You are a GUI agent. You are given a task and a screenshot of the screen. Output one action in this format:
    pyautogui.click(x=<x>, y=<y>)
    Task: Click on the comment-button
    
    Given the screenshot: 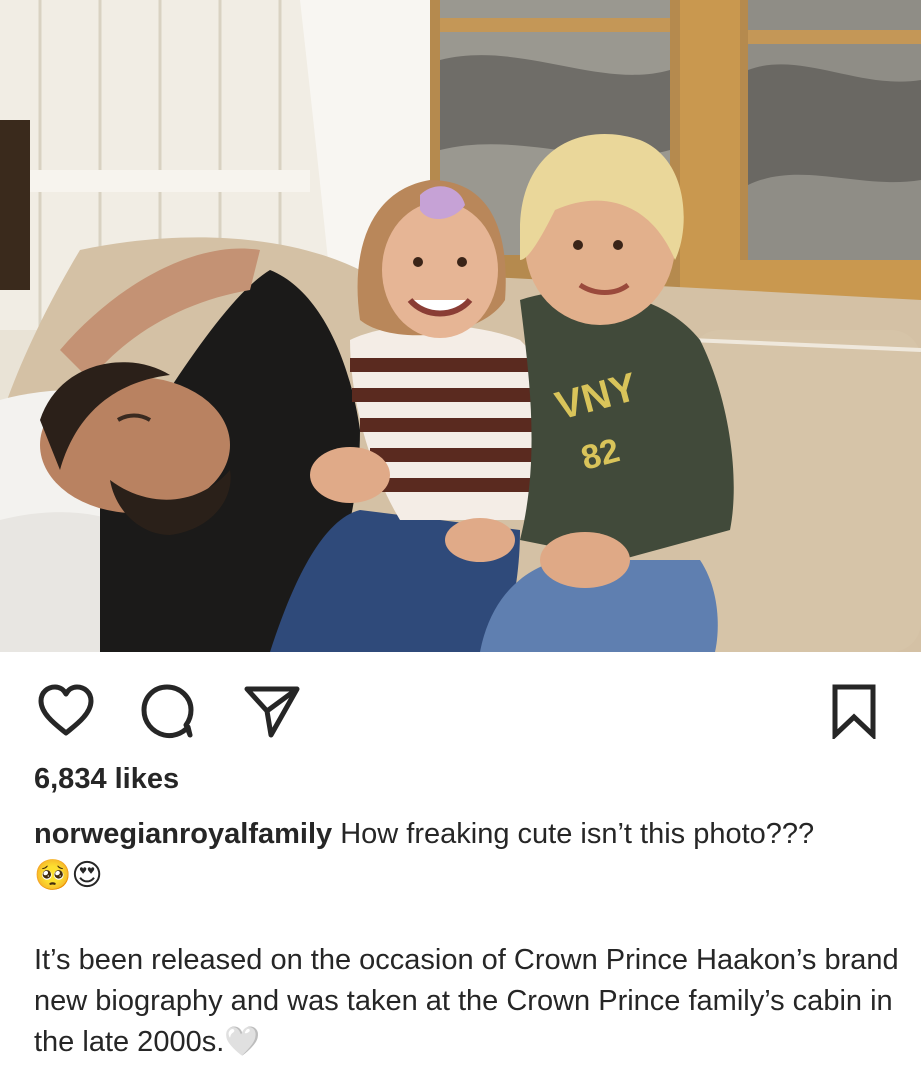 What is the action you would take?
    pyautogui.click(x=168, y=711)
    